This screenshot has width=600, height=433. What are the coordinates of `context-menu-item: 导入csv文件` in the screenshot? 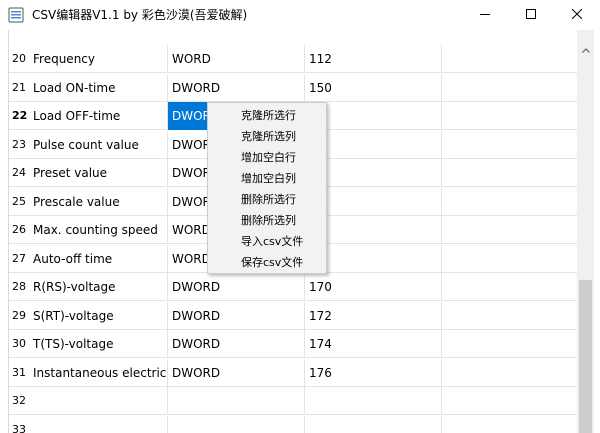 It's located at (267, 241).